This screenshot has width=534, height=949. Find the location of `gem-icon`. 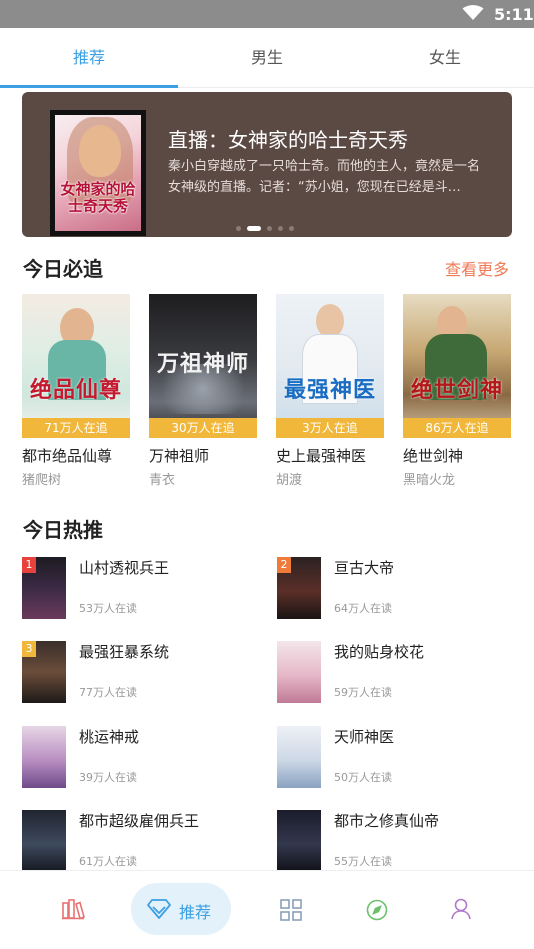

gem-icon is located at coordinates (159, 911).